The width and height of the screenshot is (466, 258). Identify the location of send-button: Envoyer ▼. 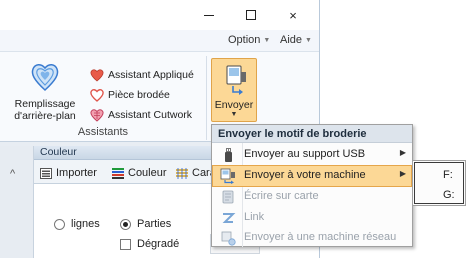
(234, 90).